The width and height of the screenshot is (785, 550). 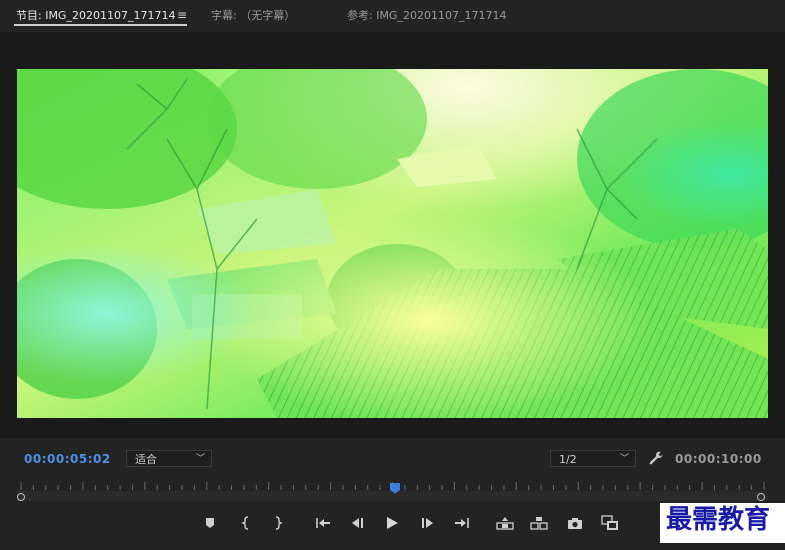 I want to click on mark-in-icon, so click(x=246, y=523).